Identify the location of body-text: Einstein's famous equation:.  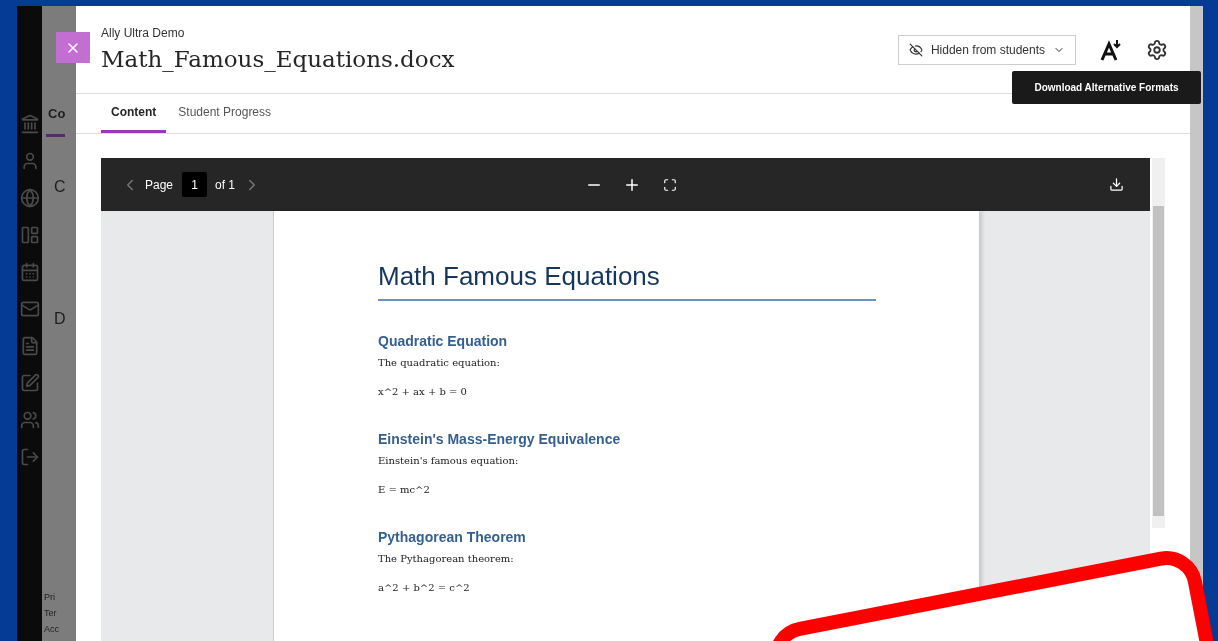
(449, 461).